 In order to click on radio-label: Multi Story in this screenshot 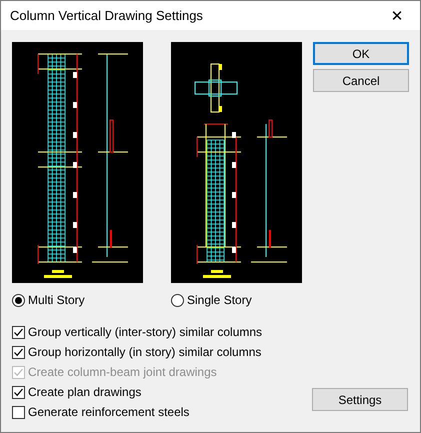, I will do `click(56, 300)`.